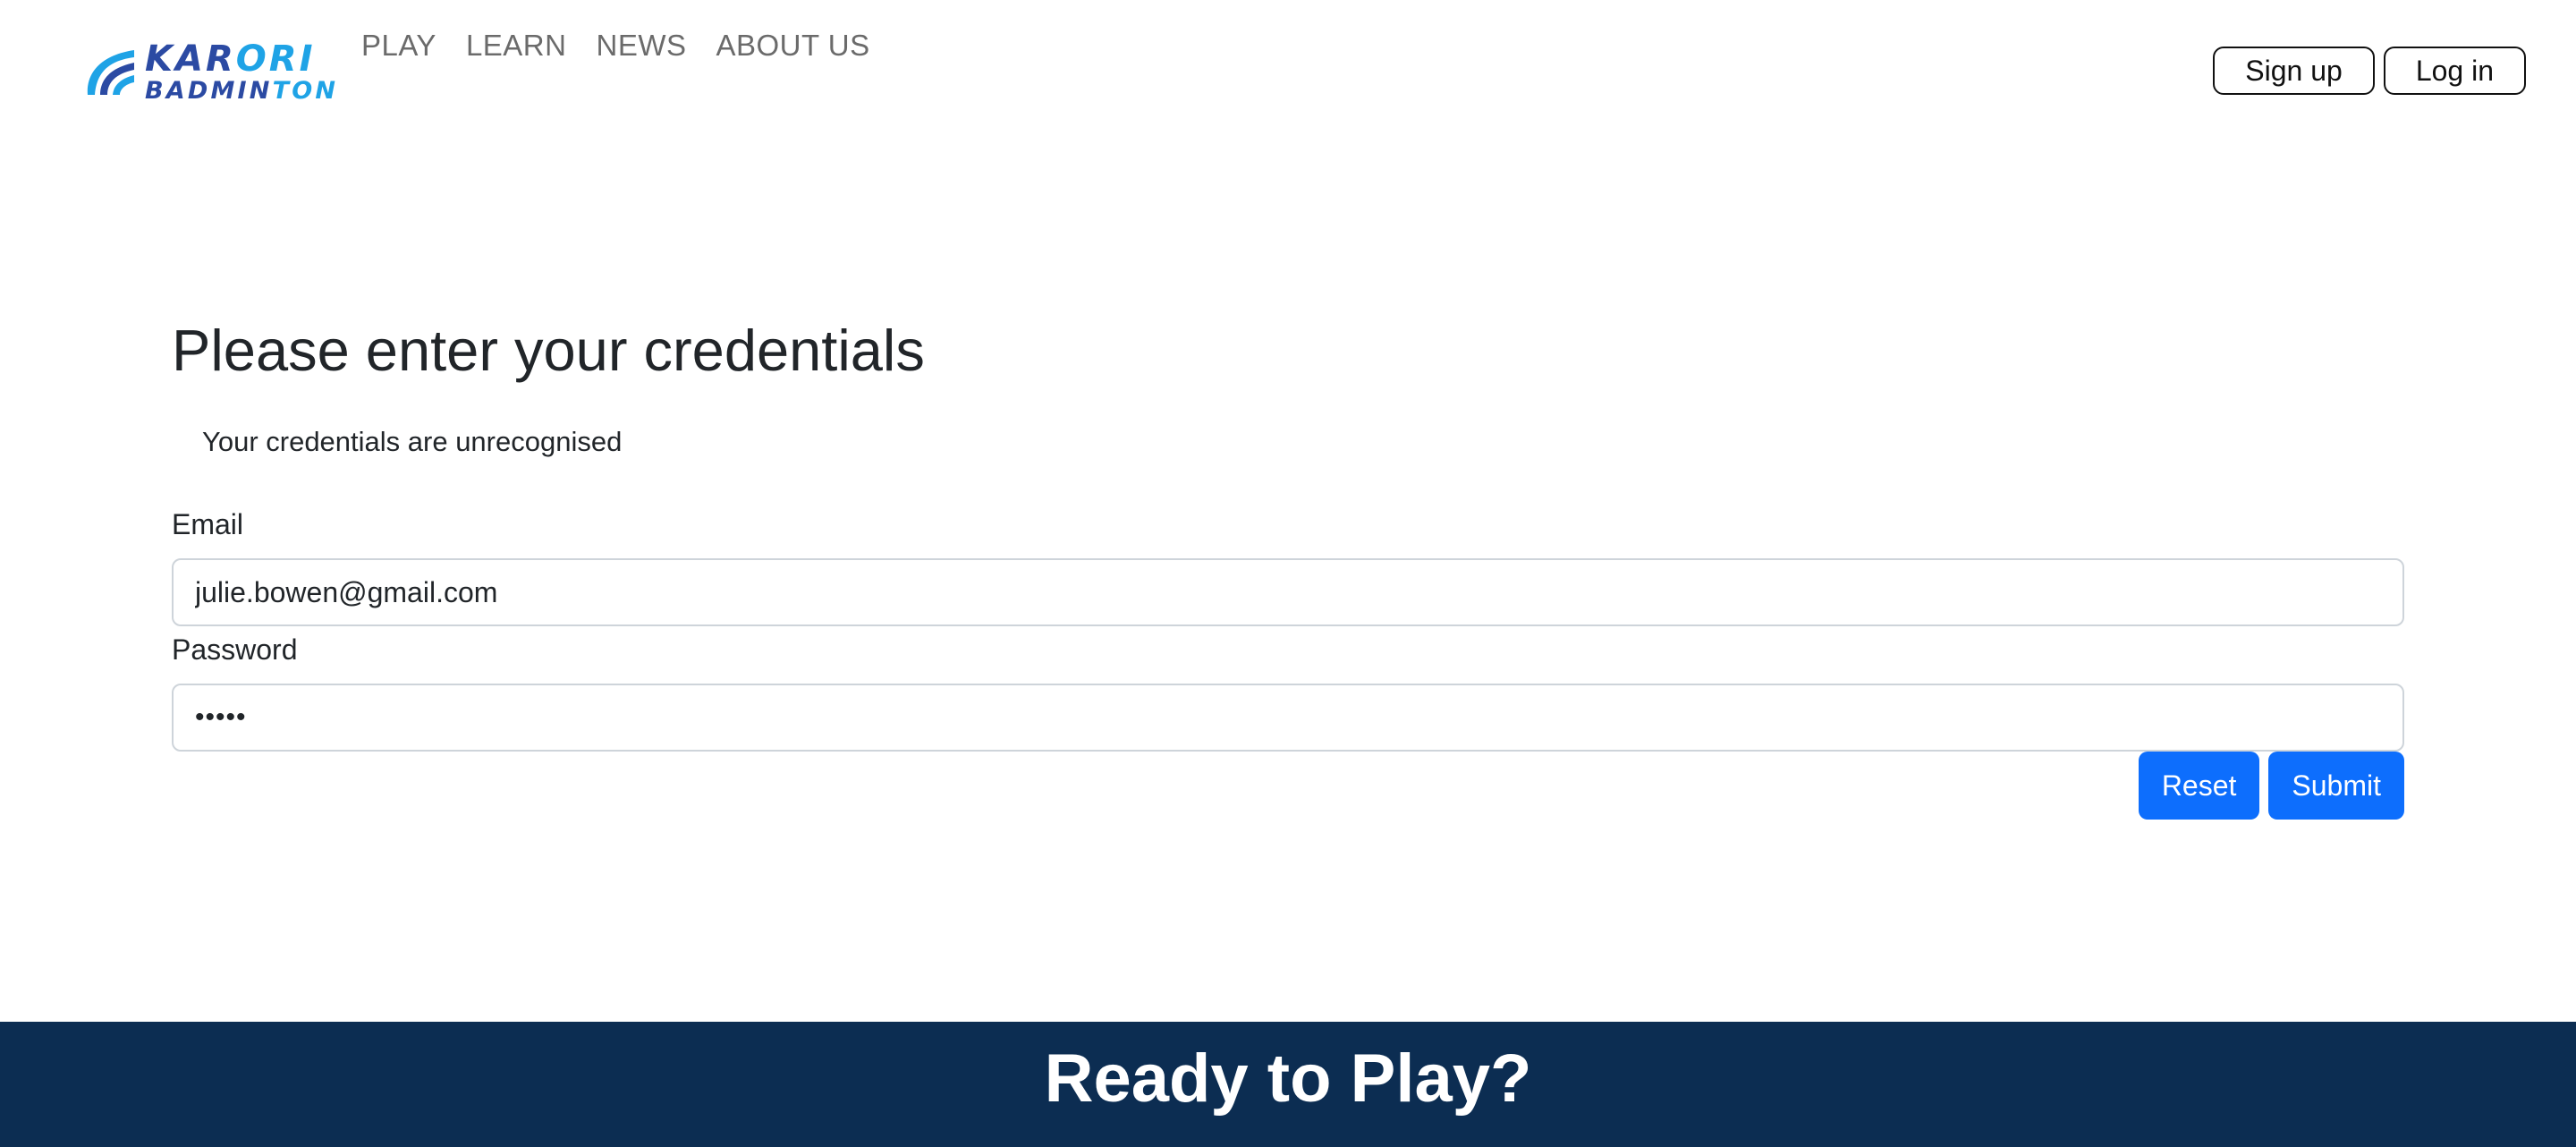 The height and width of the screenshot is (1147, 2576). What do you see at coordinates (2294, 71) in the screenshot?
I see `sign-up-button: Sign up` at bounding box center [2294, 71].